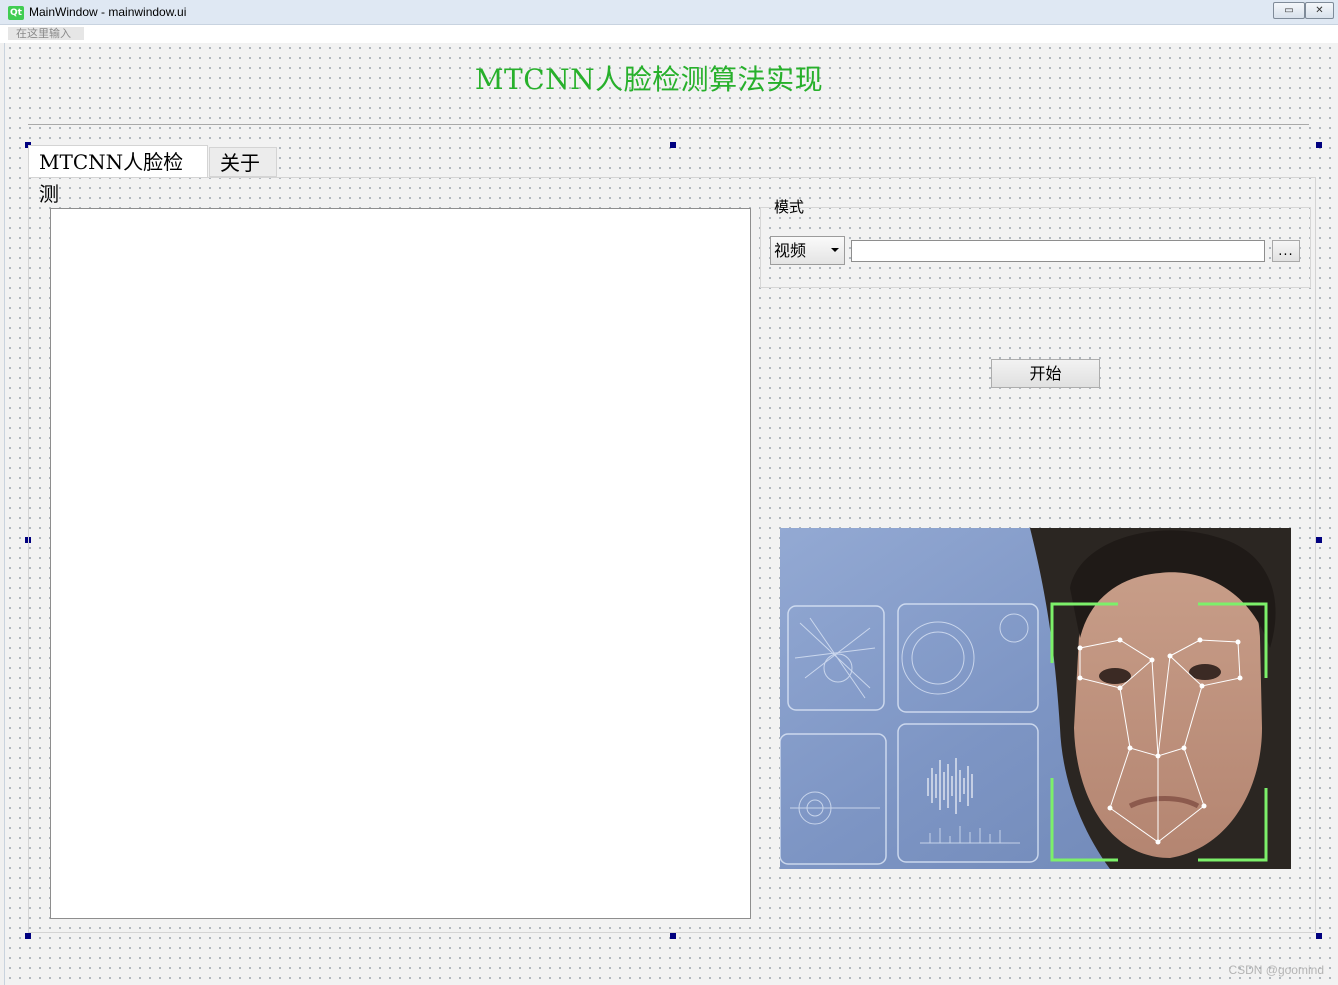  I want to click on menu-bar: 在这里输入, so click(669, 34).